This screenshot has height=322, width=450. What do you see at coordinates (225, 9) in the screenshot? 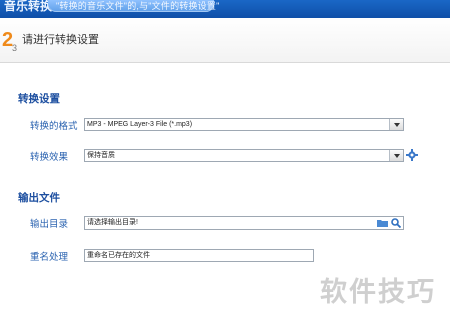
I see `title-bar: 音乐转换 "转换的音乐文件"的,与"文件的转换设置"` at bounding box center [225, 9].